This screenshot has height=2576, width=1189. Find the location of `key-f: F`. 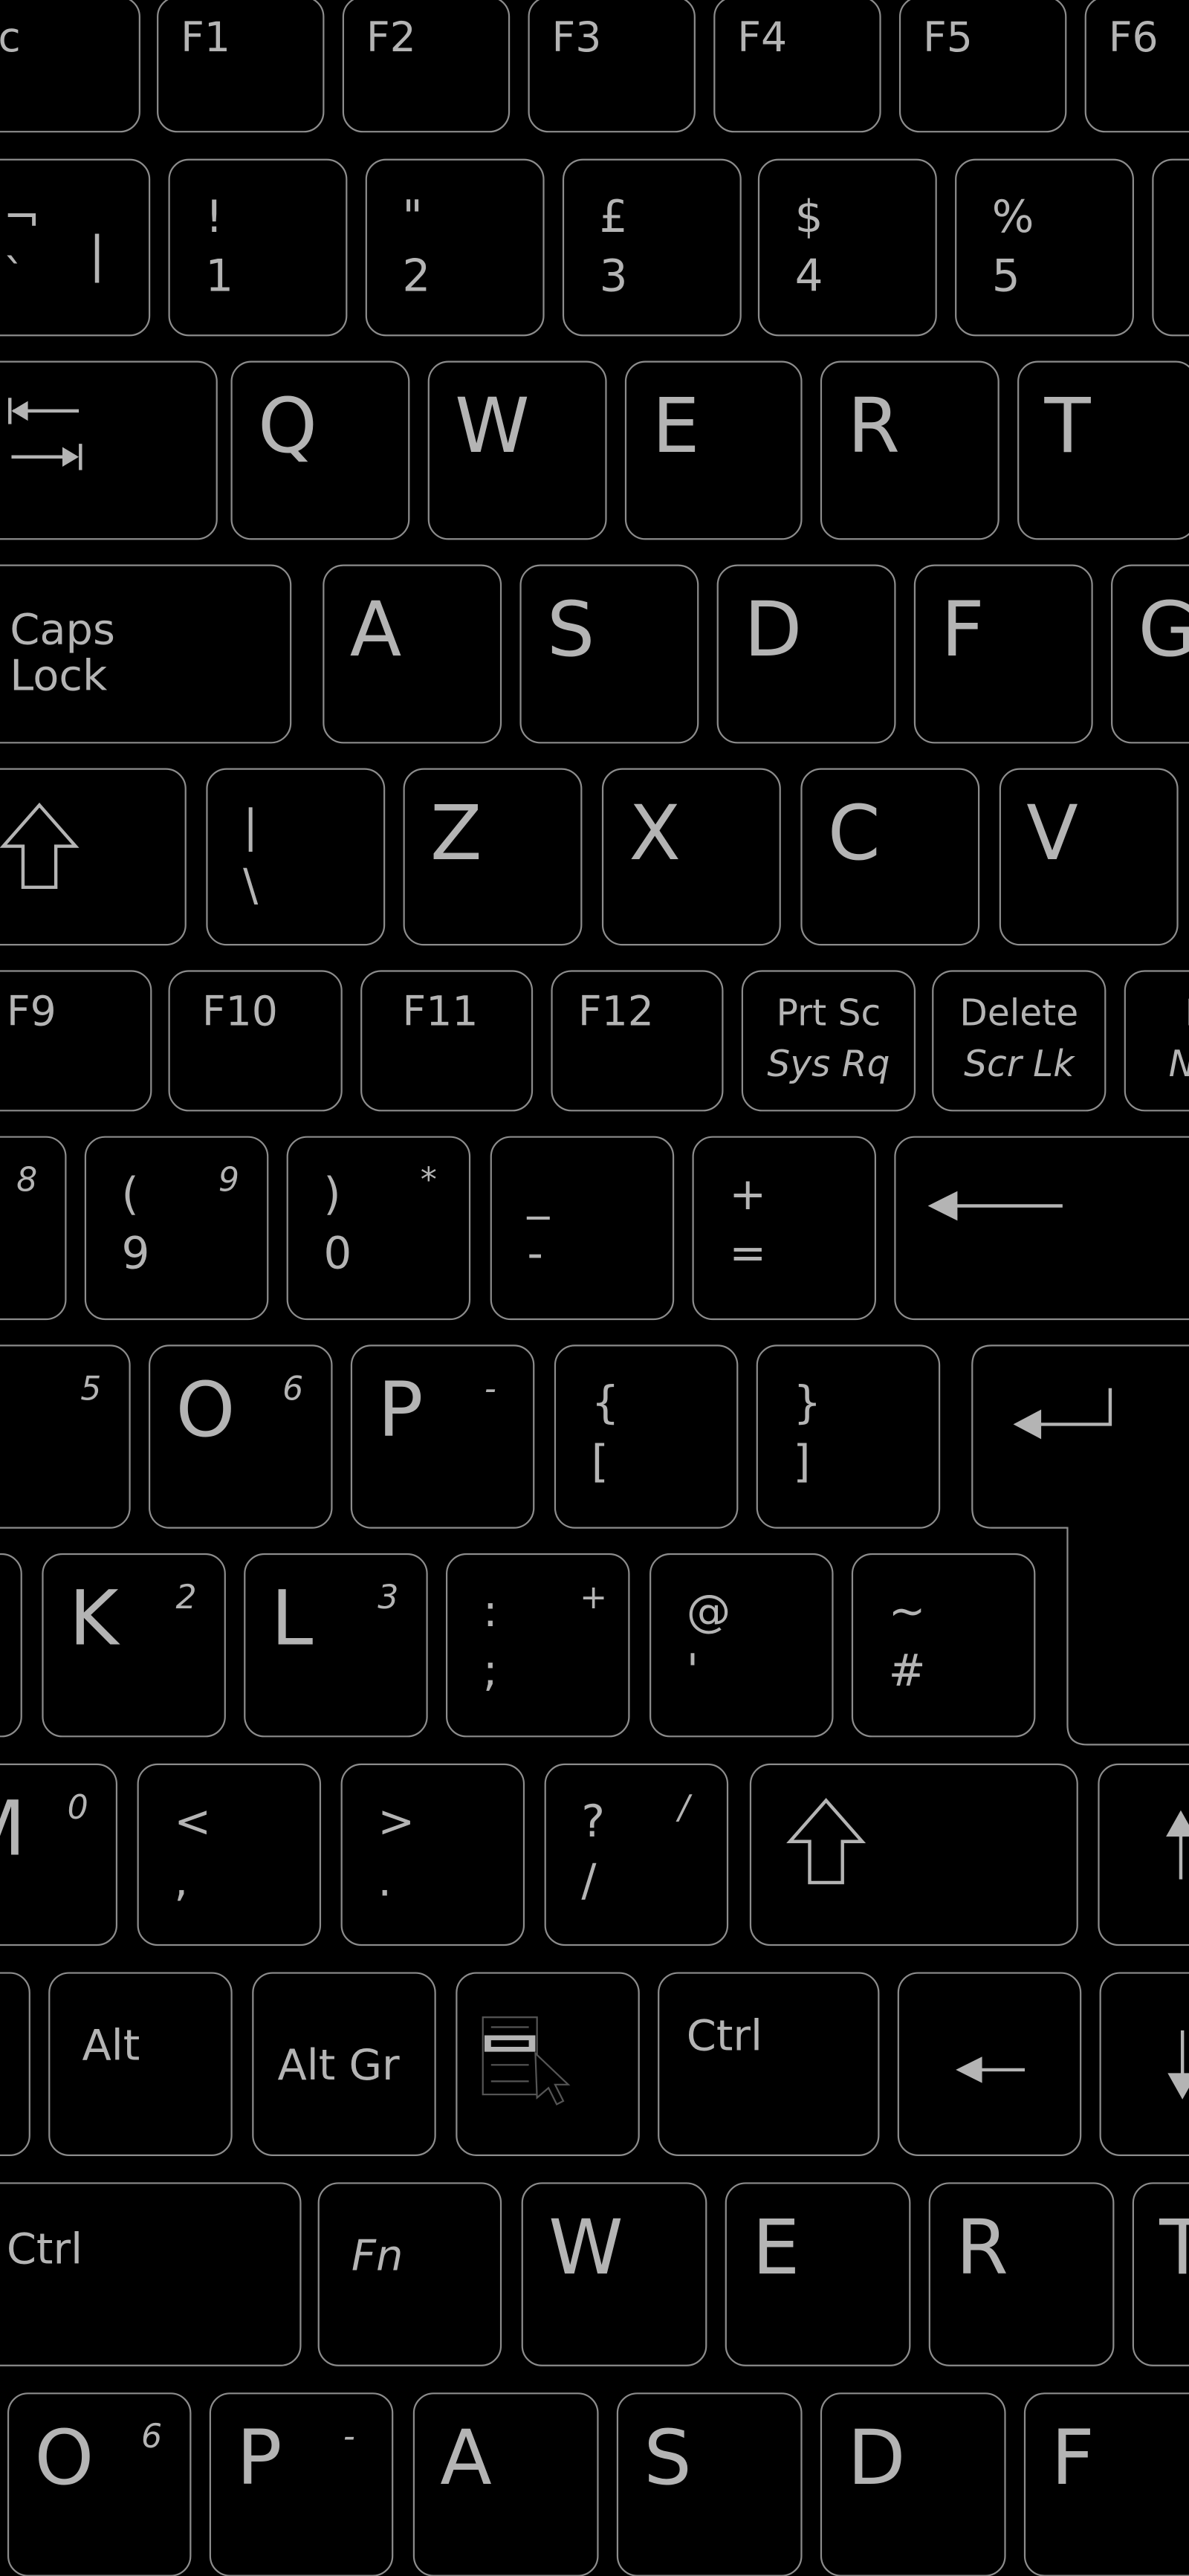

key-f: F is located at coordinates (1106, 2484).